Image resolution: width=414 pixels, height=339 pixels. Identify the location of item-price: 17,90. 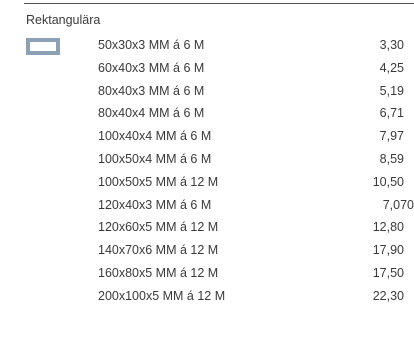
(388, 250).